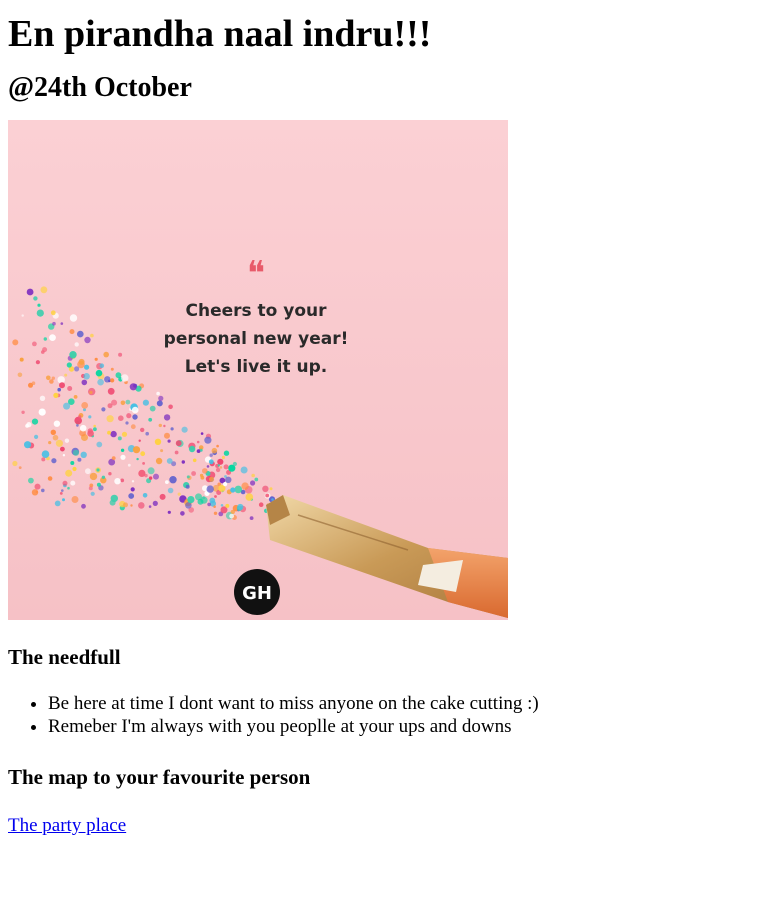 The image size is (765, 921). Describe the element at coordinates (220, 34) in the screenshot. I see `page-title: En pirandha naal indru!!!` at that location.